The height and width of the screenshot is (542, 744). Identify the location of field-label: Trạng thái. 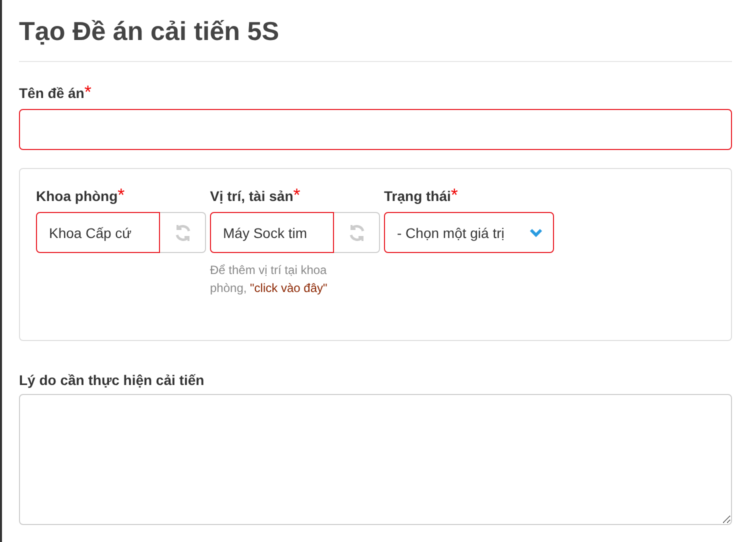
(417, 196).